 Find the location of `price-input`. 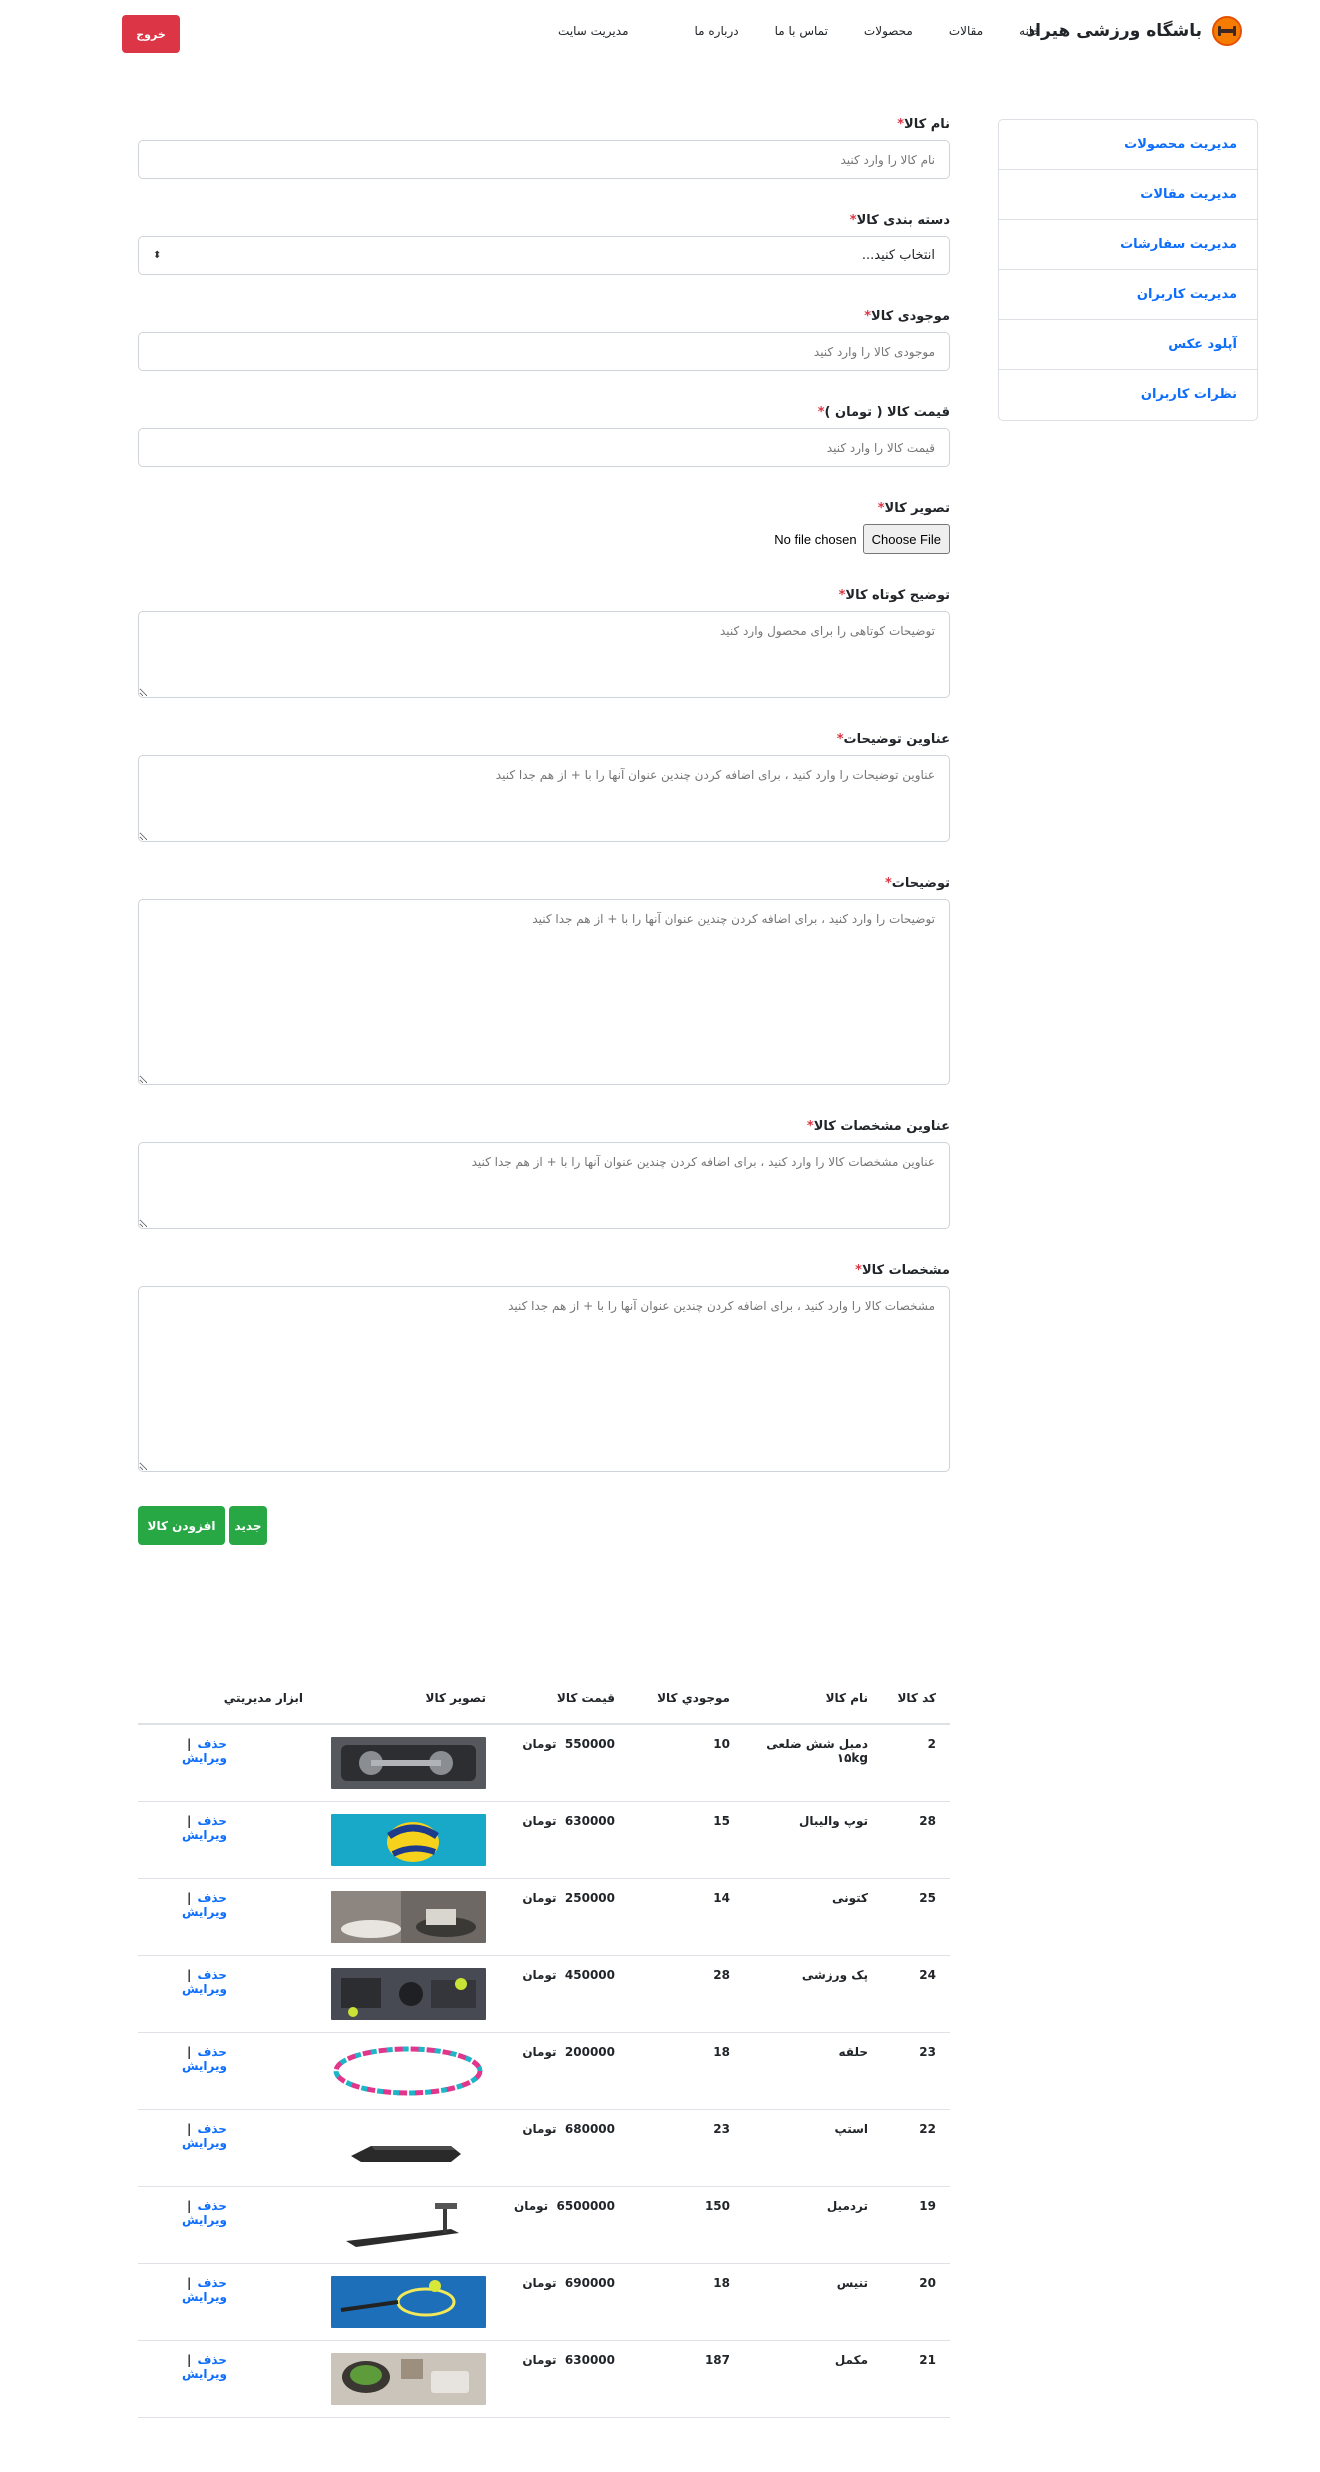

price-input is located at coordinates (544, 447).